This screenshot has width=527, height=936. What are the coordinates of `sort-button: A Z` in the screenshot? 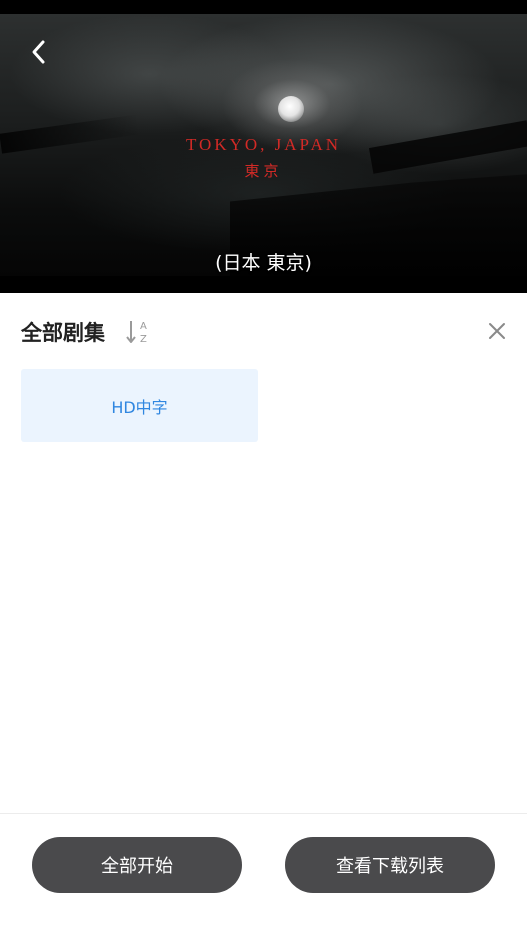 It's located at (139, 332).